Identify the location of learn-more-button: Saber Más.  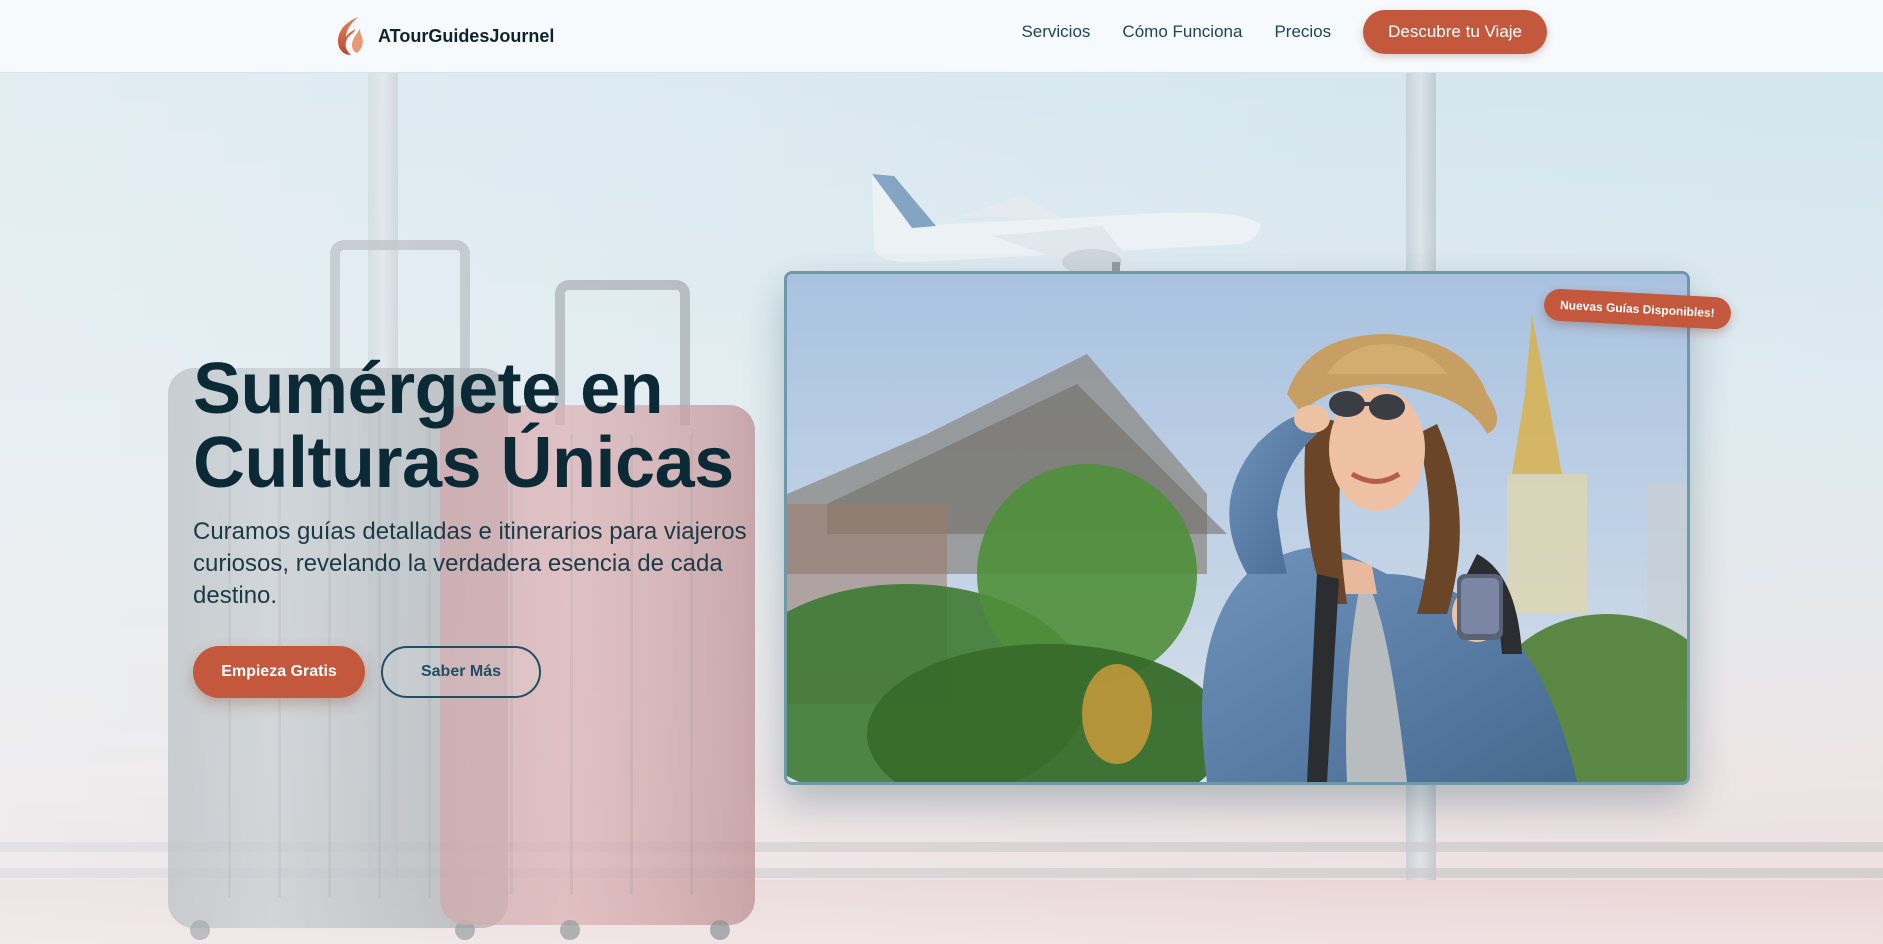
(461, 672).